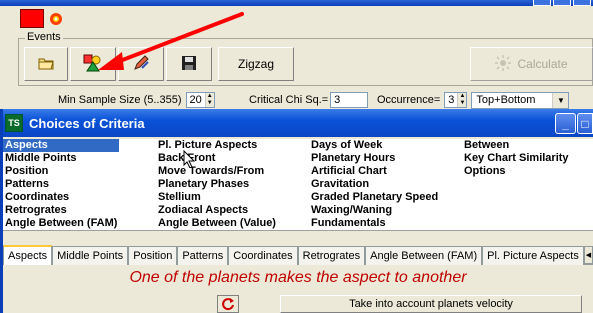  I want to click on criteria-item: Planetary Phases, so click(217, 184).